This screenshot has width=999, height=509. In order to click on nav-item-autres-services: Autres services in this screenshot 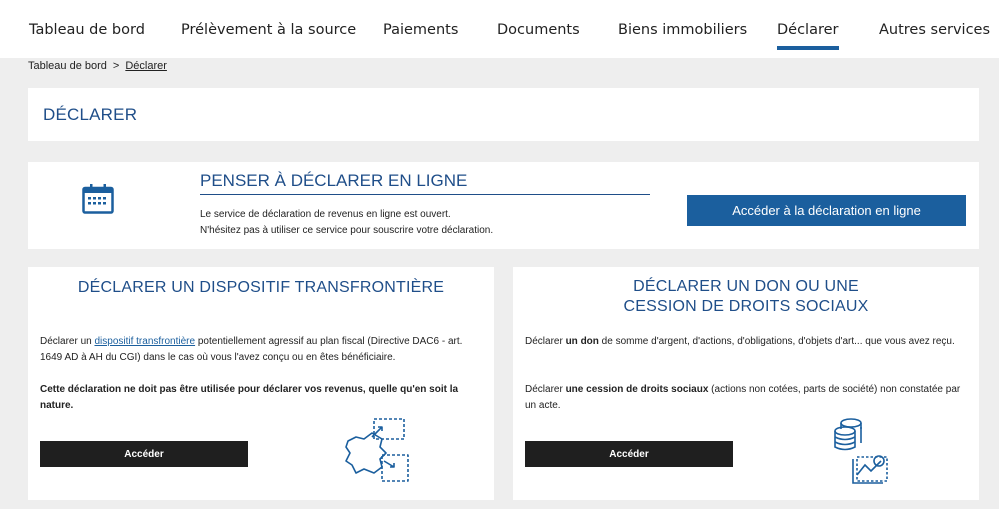, I will do `click(934, 30)`.